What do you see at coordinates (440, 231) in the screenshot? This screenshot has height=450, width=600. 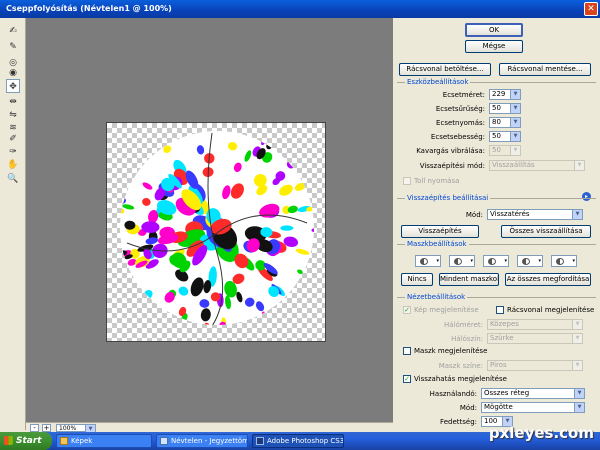 I see `reconstruct-button: Visszaépítés` at bounding box center [440, 231].